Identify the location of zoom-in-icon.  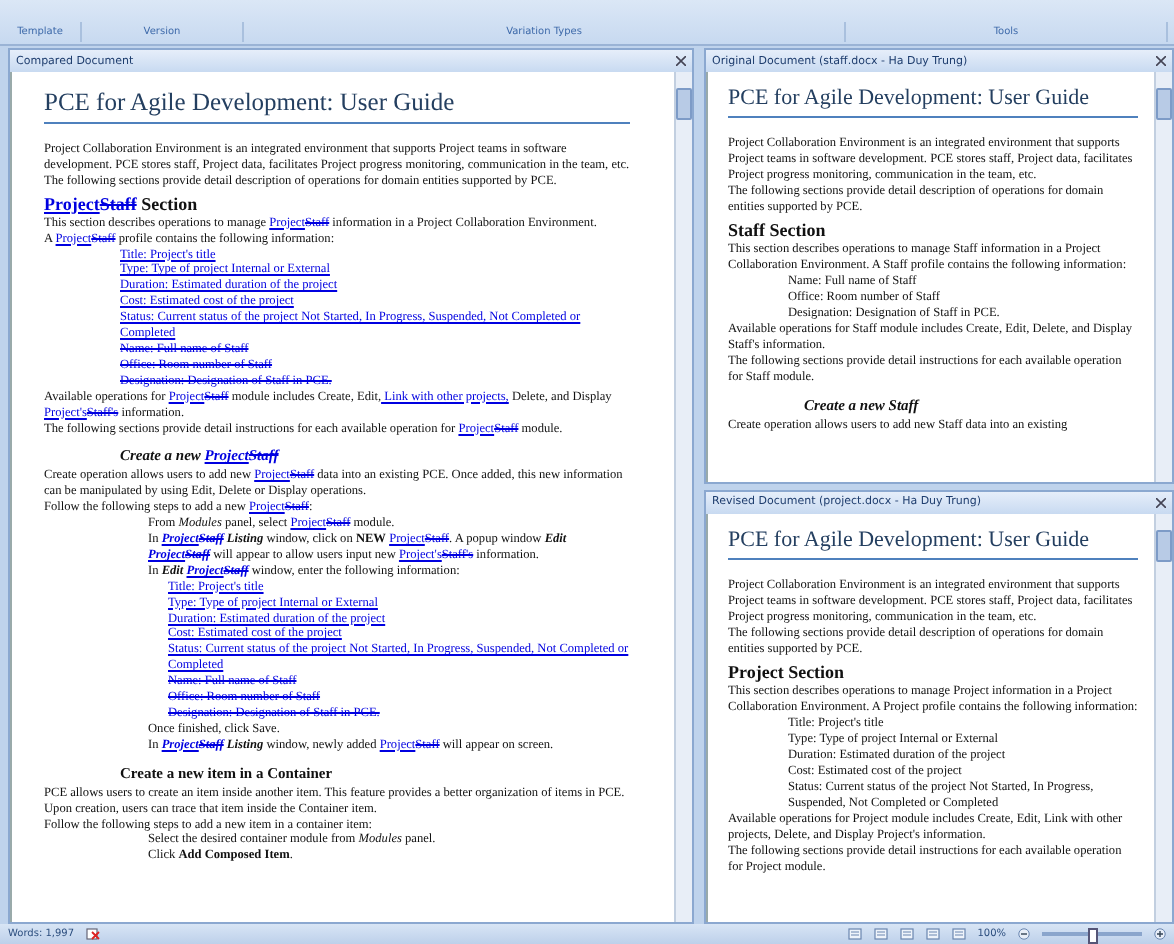
(1160, 934).